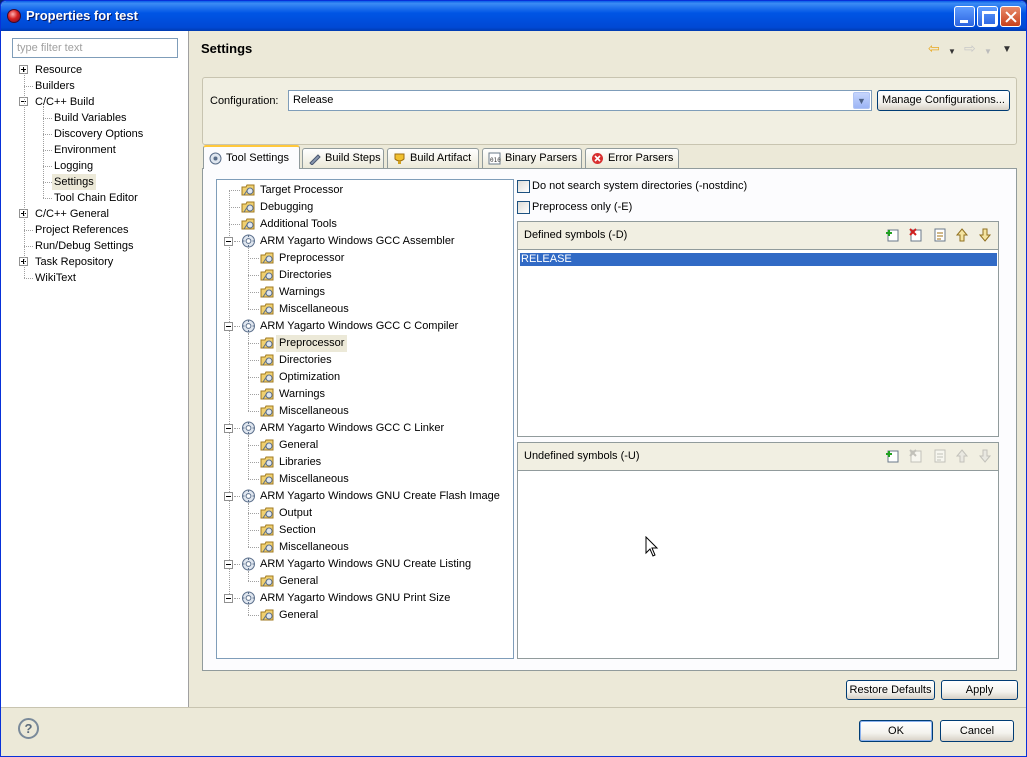  What do you see at coordinates (297, 530) in the screenshot?
I see `tree-node-label: Section` at bounding box center [297, 530].